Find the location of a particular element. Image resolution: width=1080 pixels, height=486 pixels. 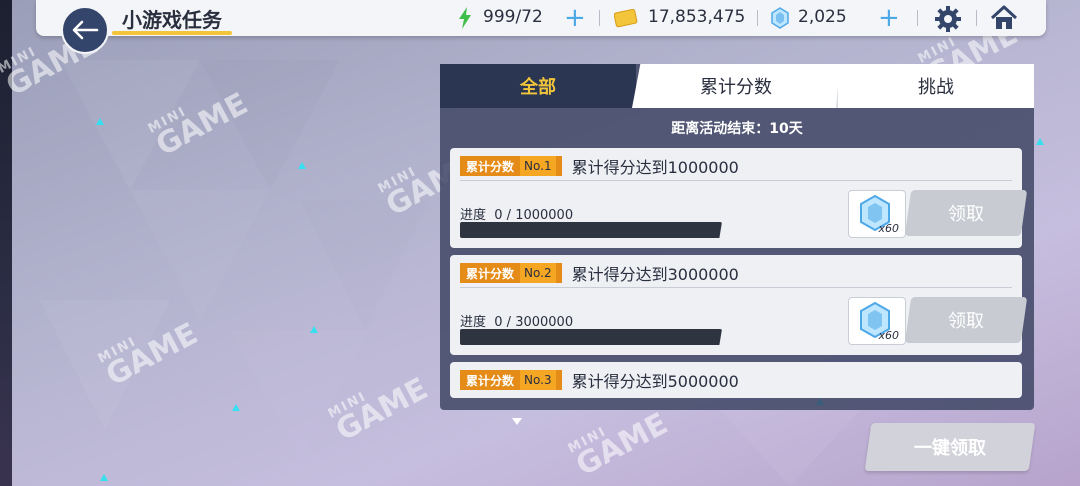

gems-value: 2,025 is located at coordinates (822, 17).